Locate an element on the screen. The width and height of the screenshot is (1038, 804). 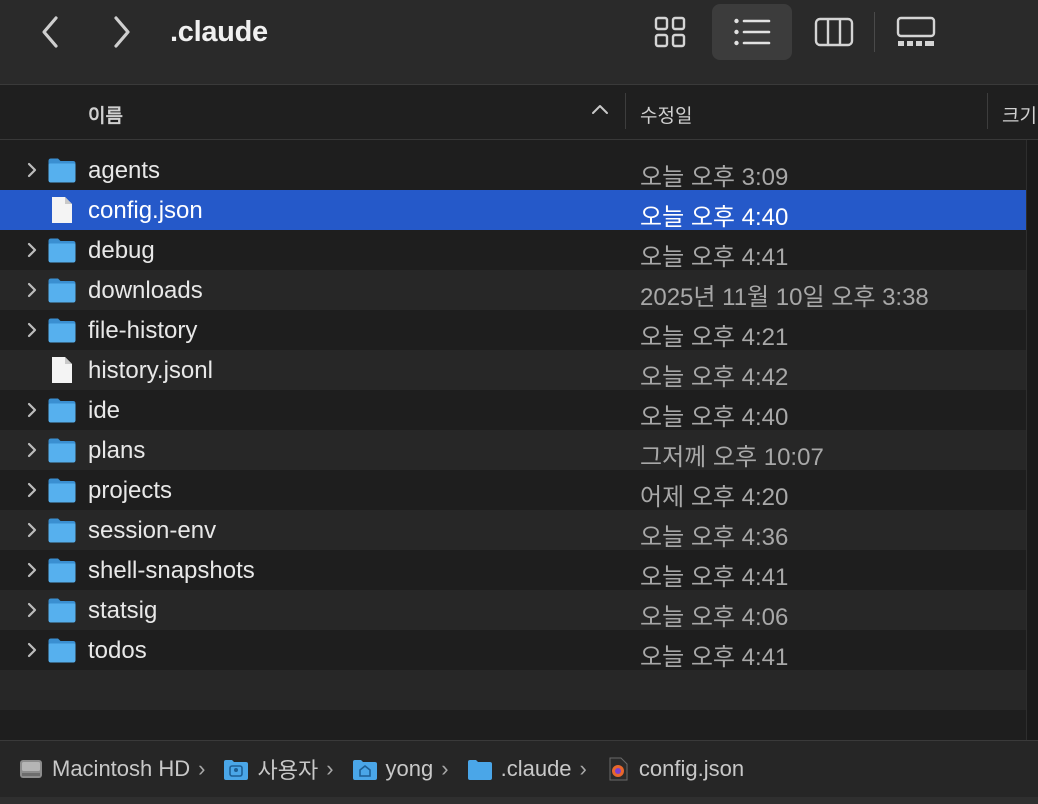
path-crumb-label: .claude is located at coordinates (536, 768).